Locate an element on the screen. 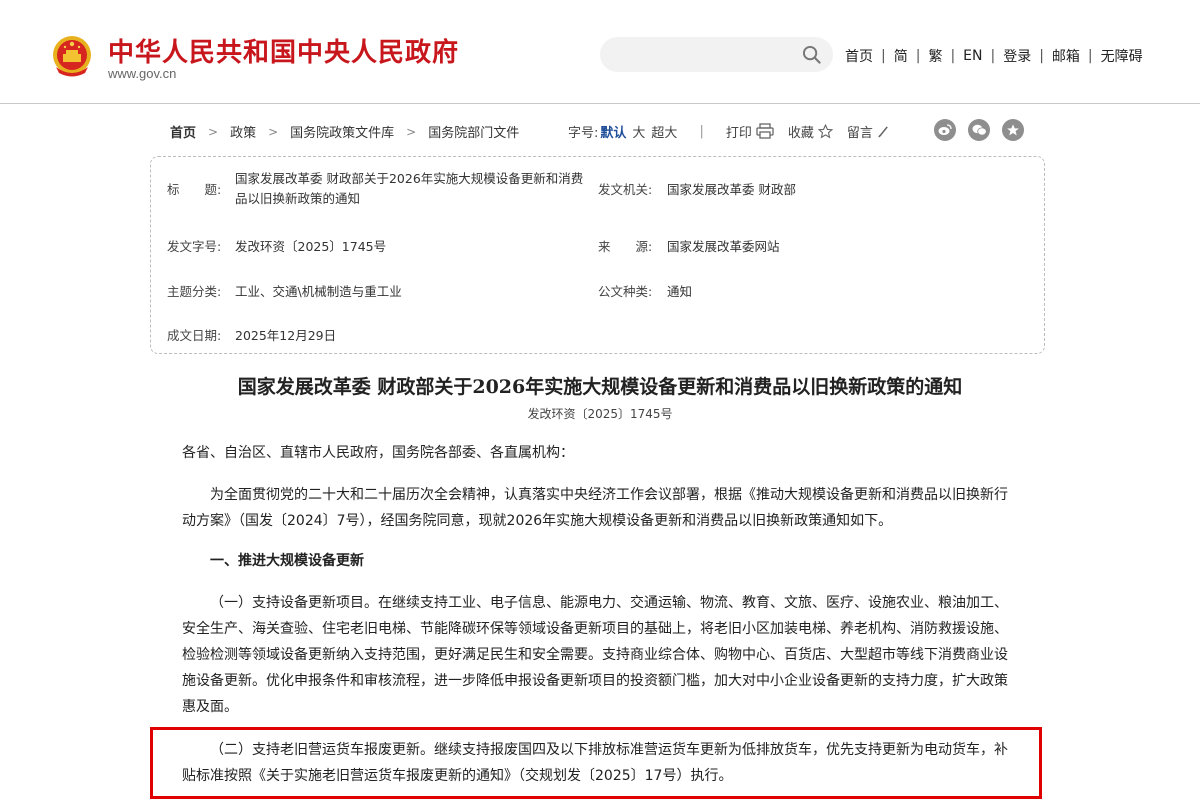 This screenshot has height=800, width=1200. star-icon is located at coordinates (825, 130).